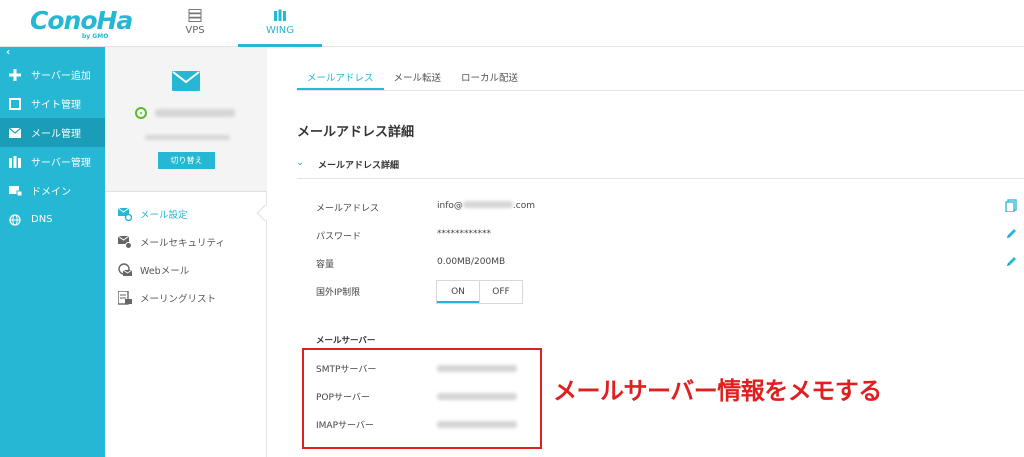 The height and width of the screenshot is (457, 1024). Describe the element at coordinates (501, 292) in the screenshot. I see `toggle-off: OFF` at that location.